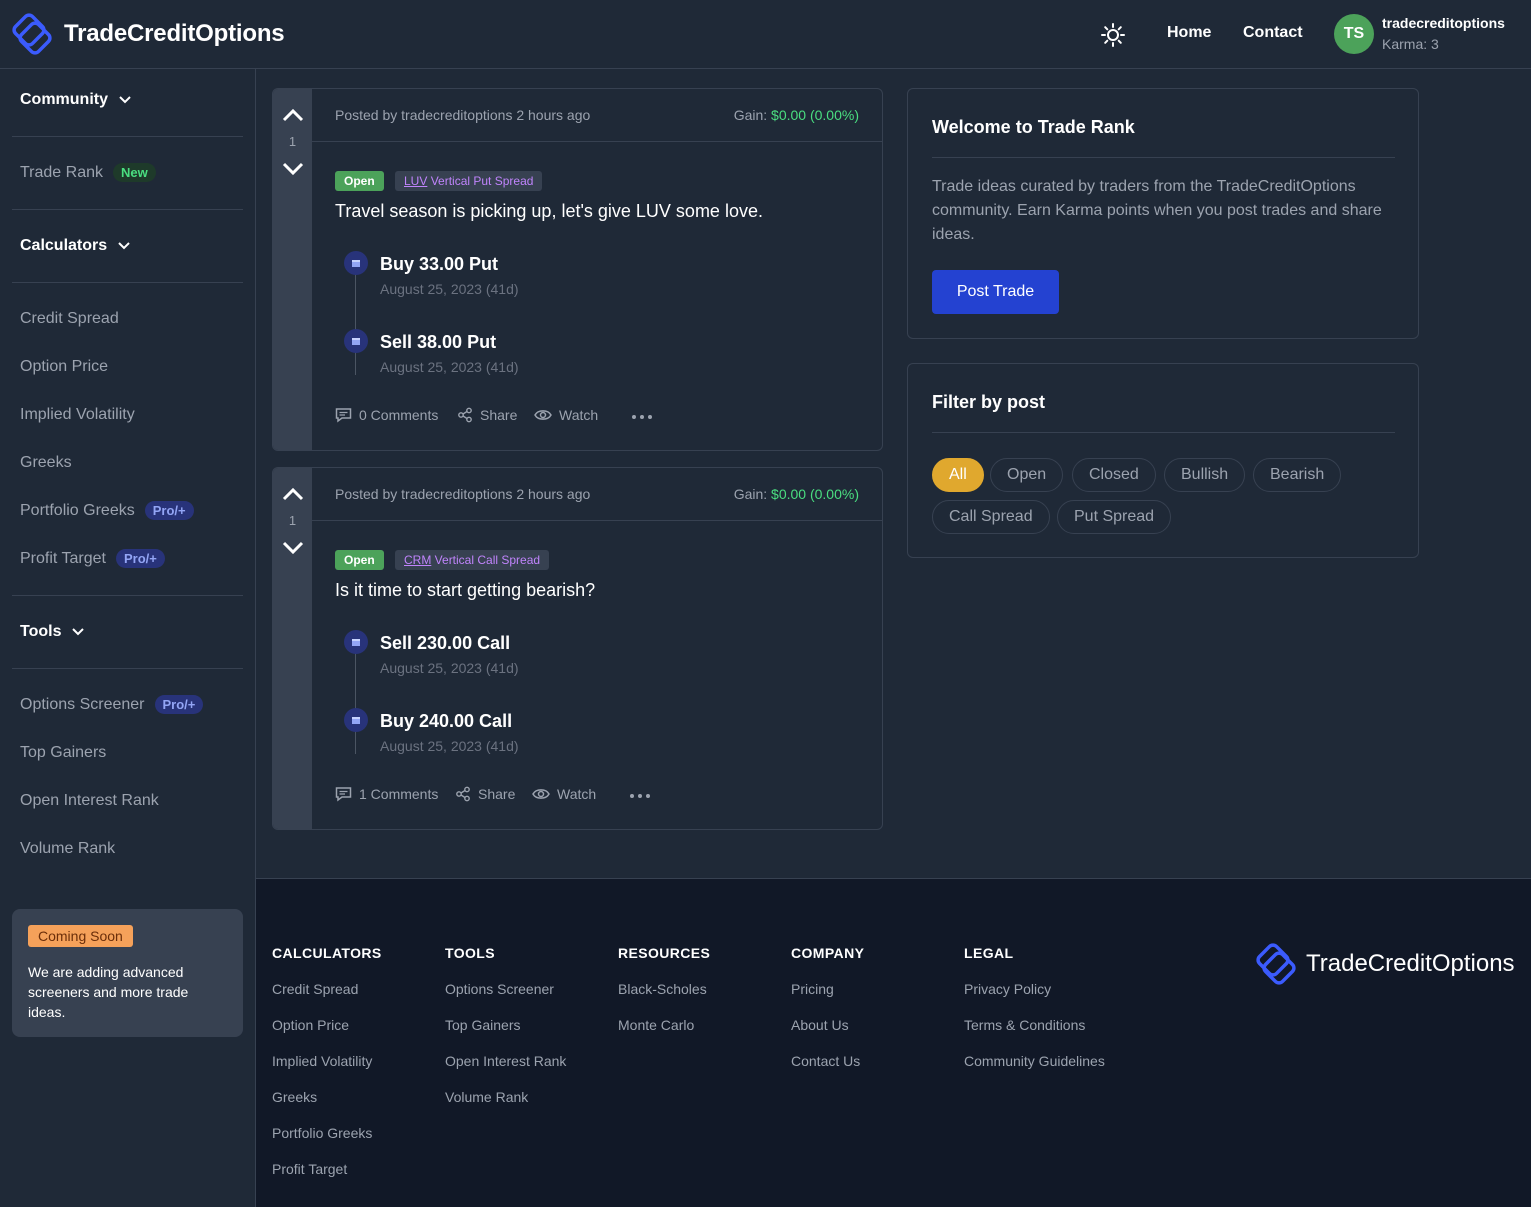 The height and width of the screenshot is (1207, 1531). I want to click on nav-contact: Contact, so click(1273, 33).